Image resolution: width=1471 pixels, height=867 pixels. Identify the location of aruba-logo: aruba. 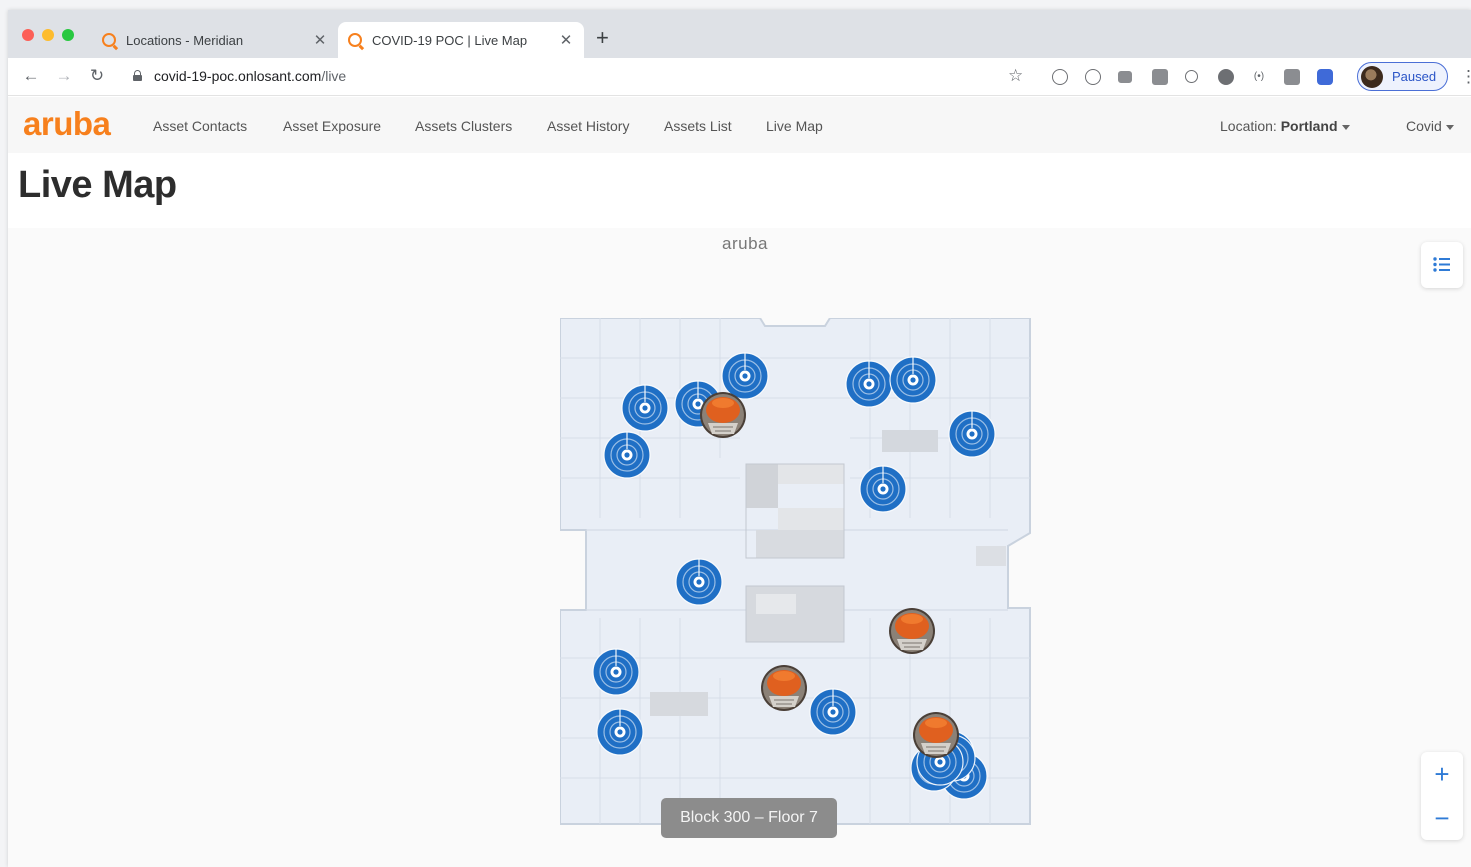
(67, 124).